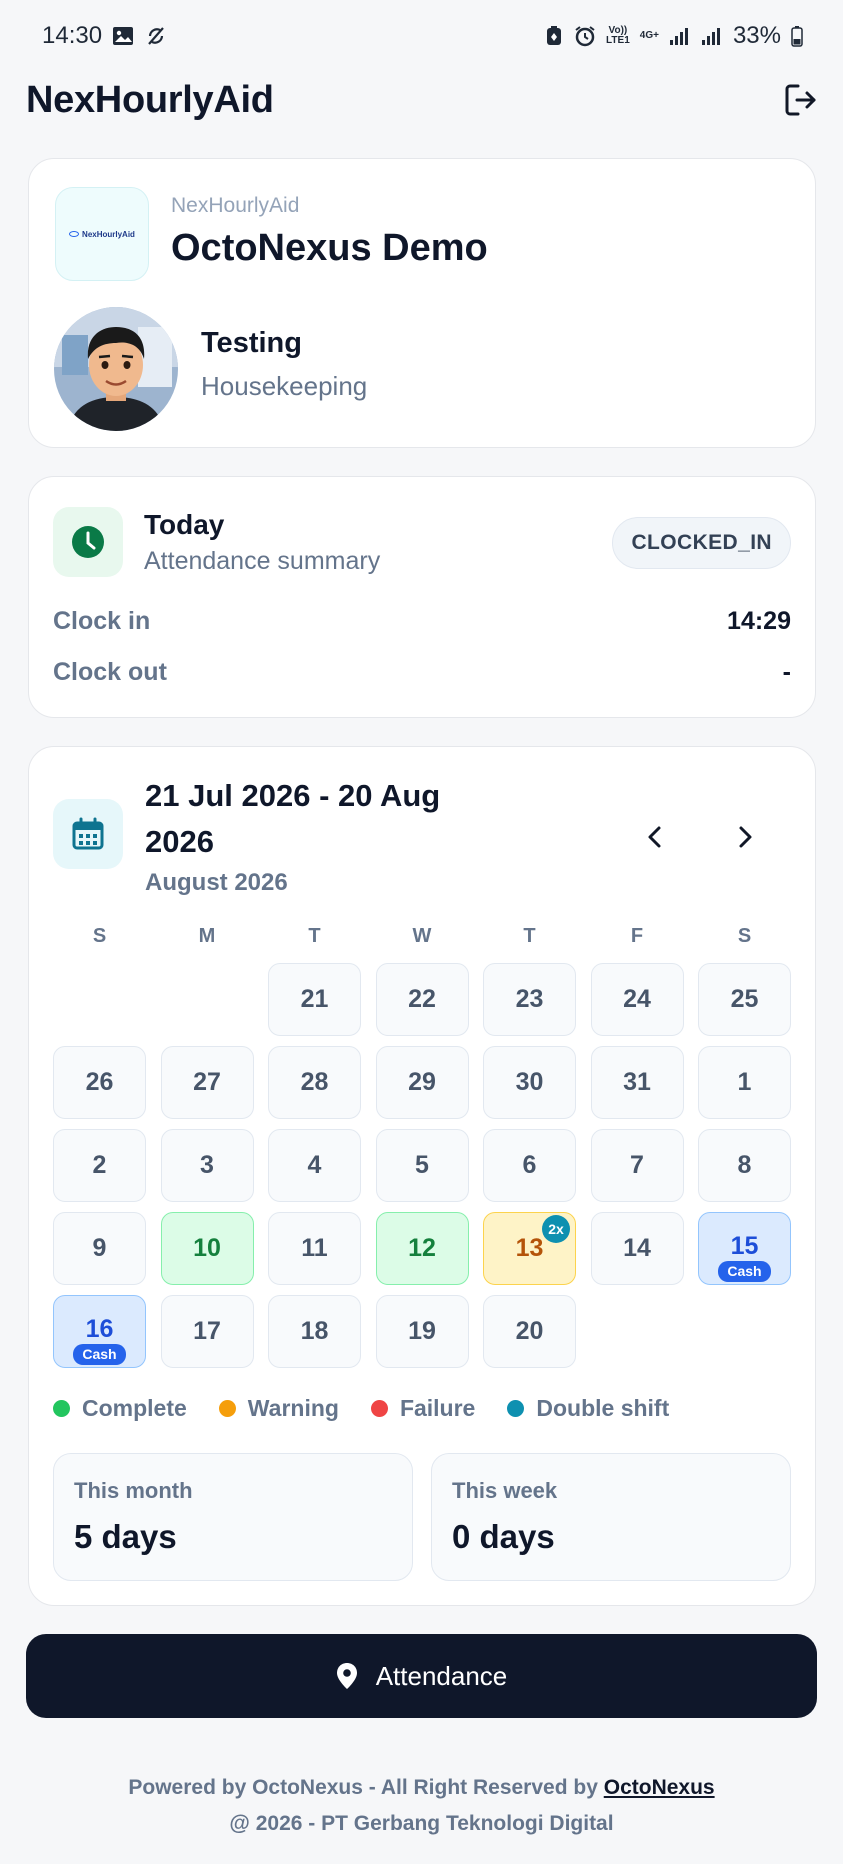  What do you see at coordinates (505, 1490) in the screenshot?
I see `stat-week-label: This week` at bounding box center [505, 1490].